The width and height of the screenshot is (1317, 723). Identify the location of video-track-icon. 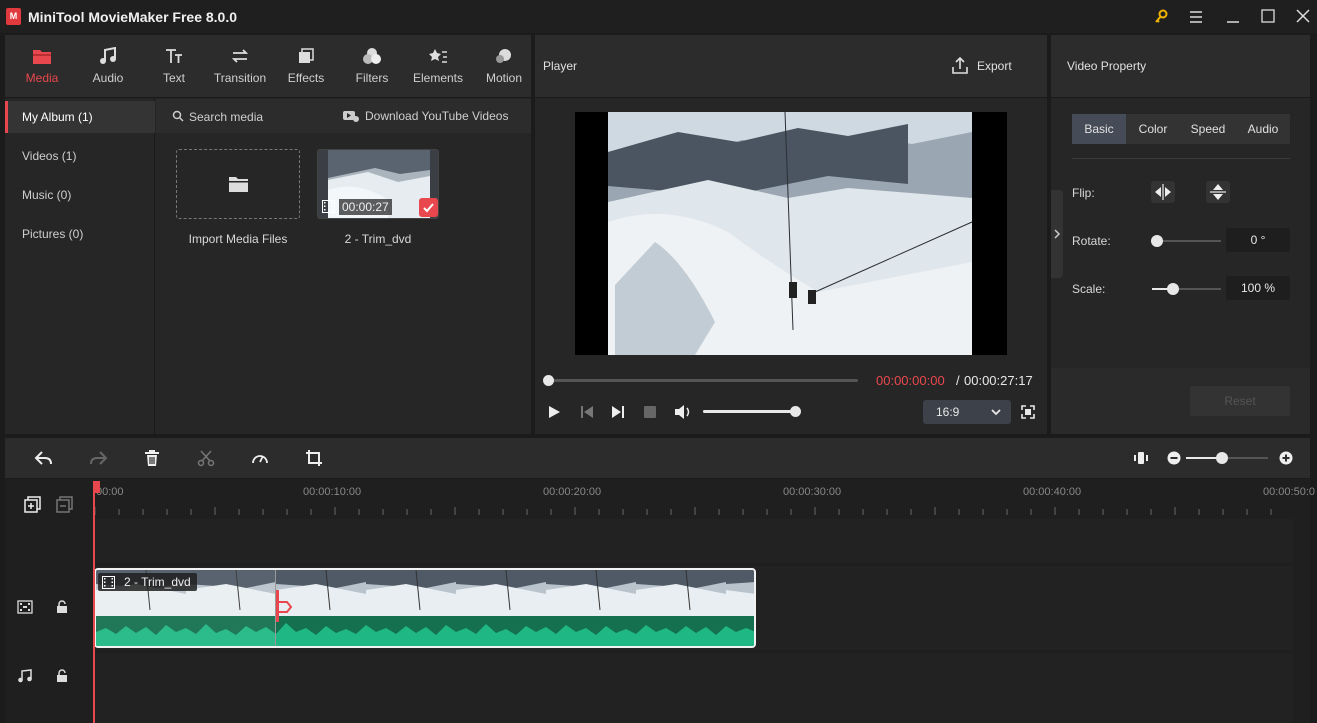
(25, 607).